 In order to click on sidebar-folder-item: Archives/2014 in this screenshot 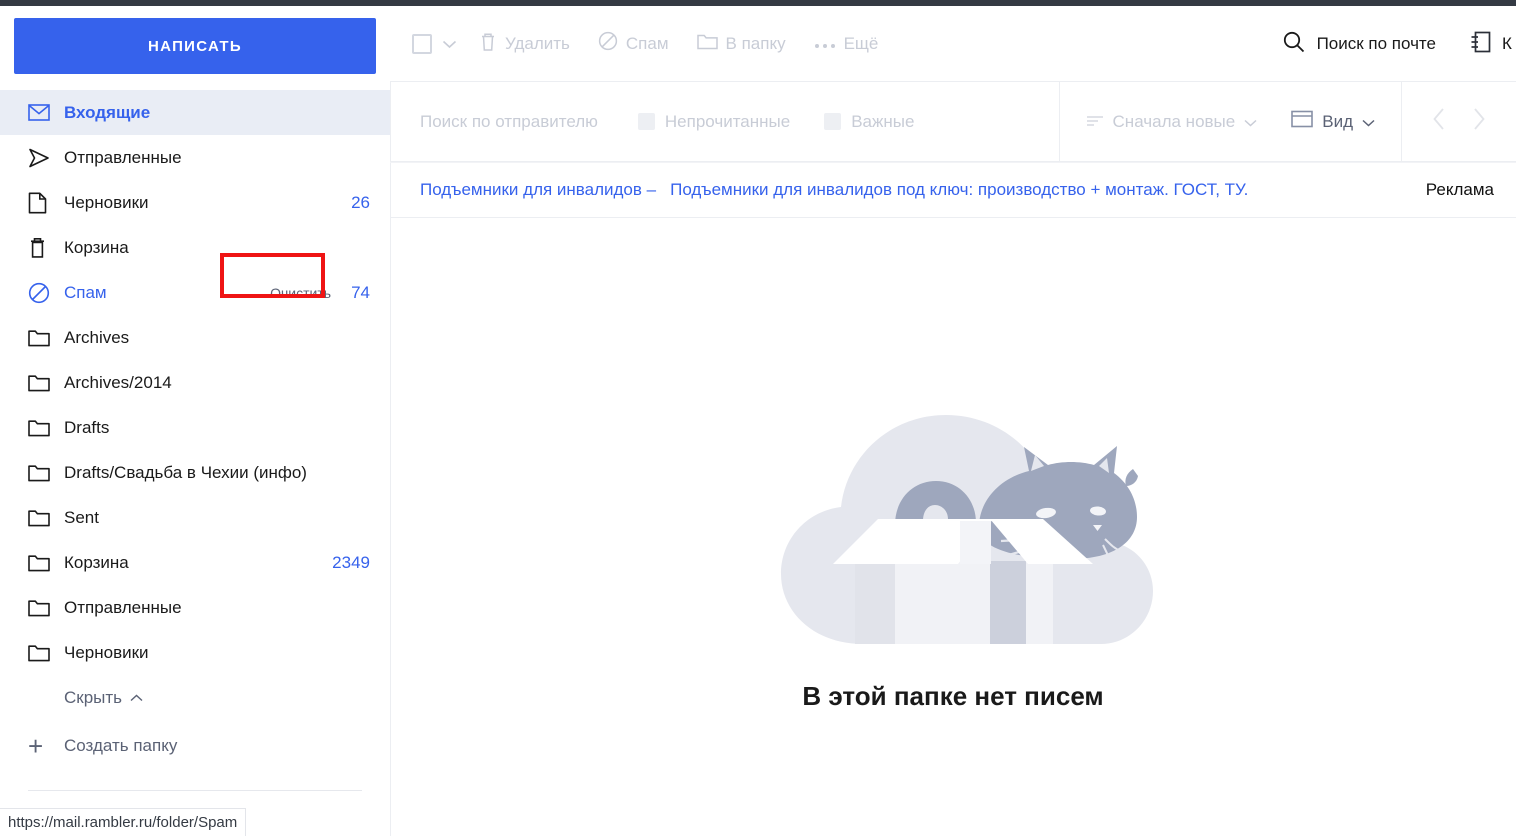, I will do `click(195, 382)`.